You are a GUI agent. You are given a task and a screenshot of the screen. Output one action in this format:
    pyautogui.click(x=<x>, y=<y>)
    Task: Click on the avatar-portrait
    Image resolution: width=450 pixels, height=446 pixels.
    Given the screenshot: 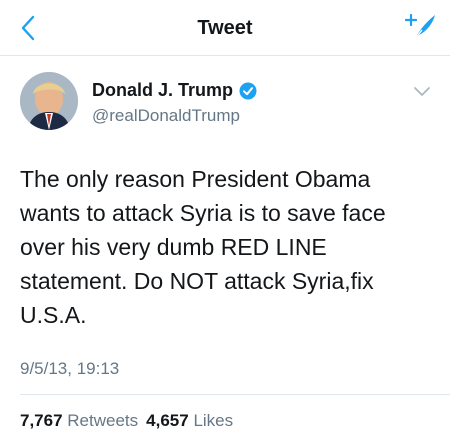 What is the action you would take?
    pyautogui.click(x=49, y=101)
    